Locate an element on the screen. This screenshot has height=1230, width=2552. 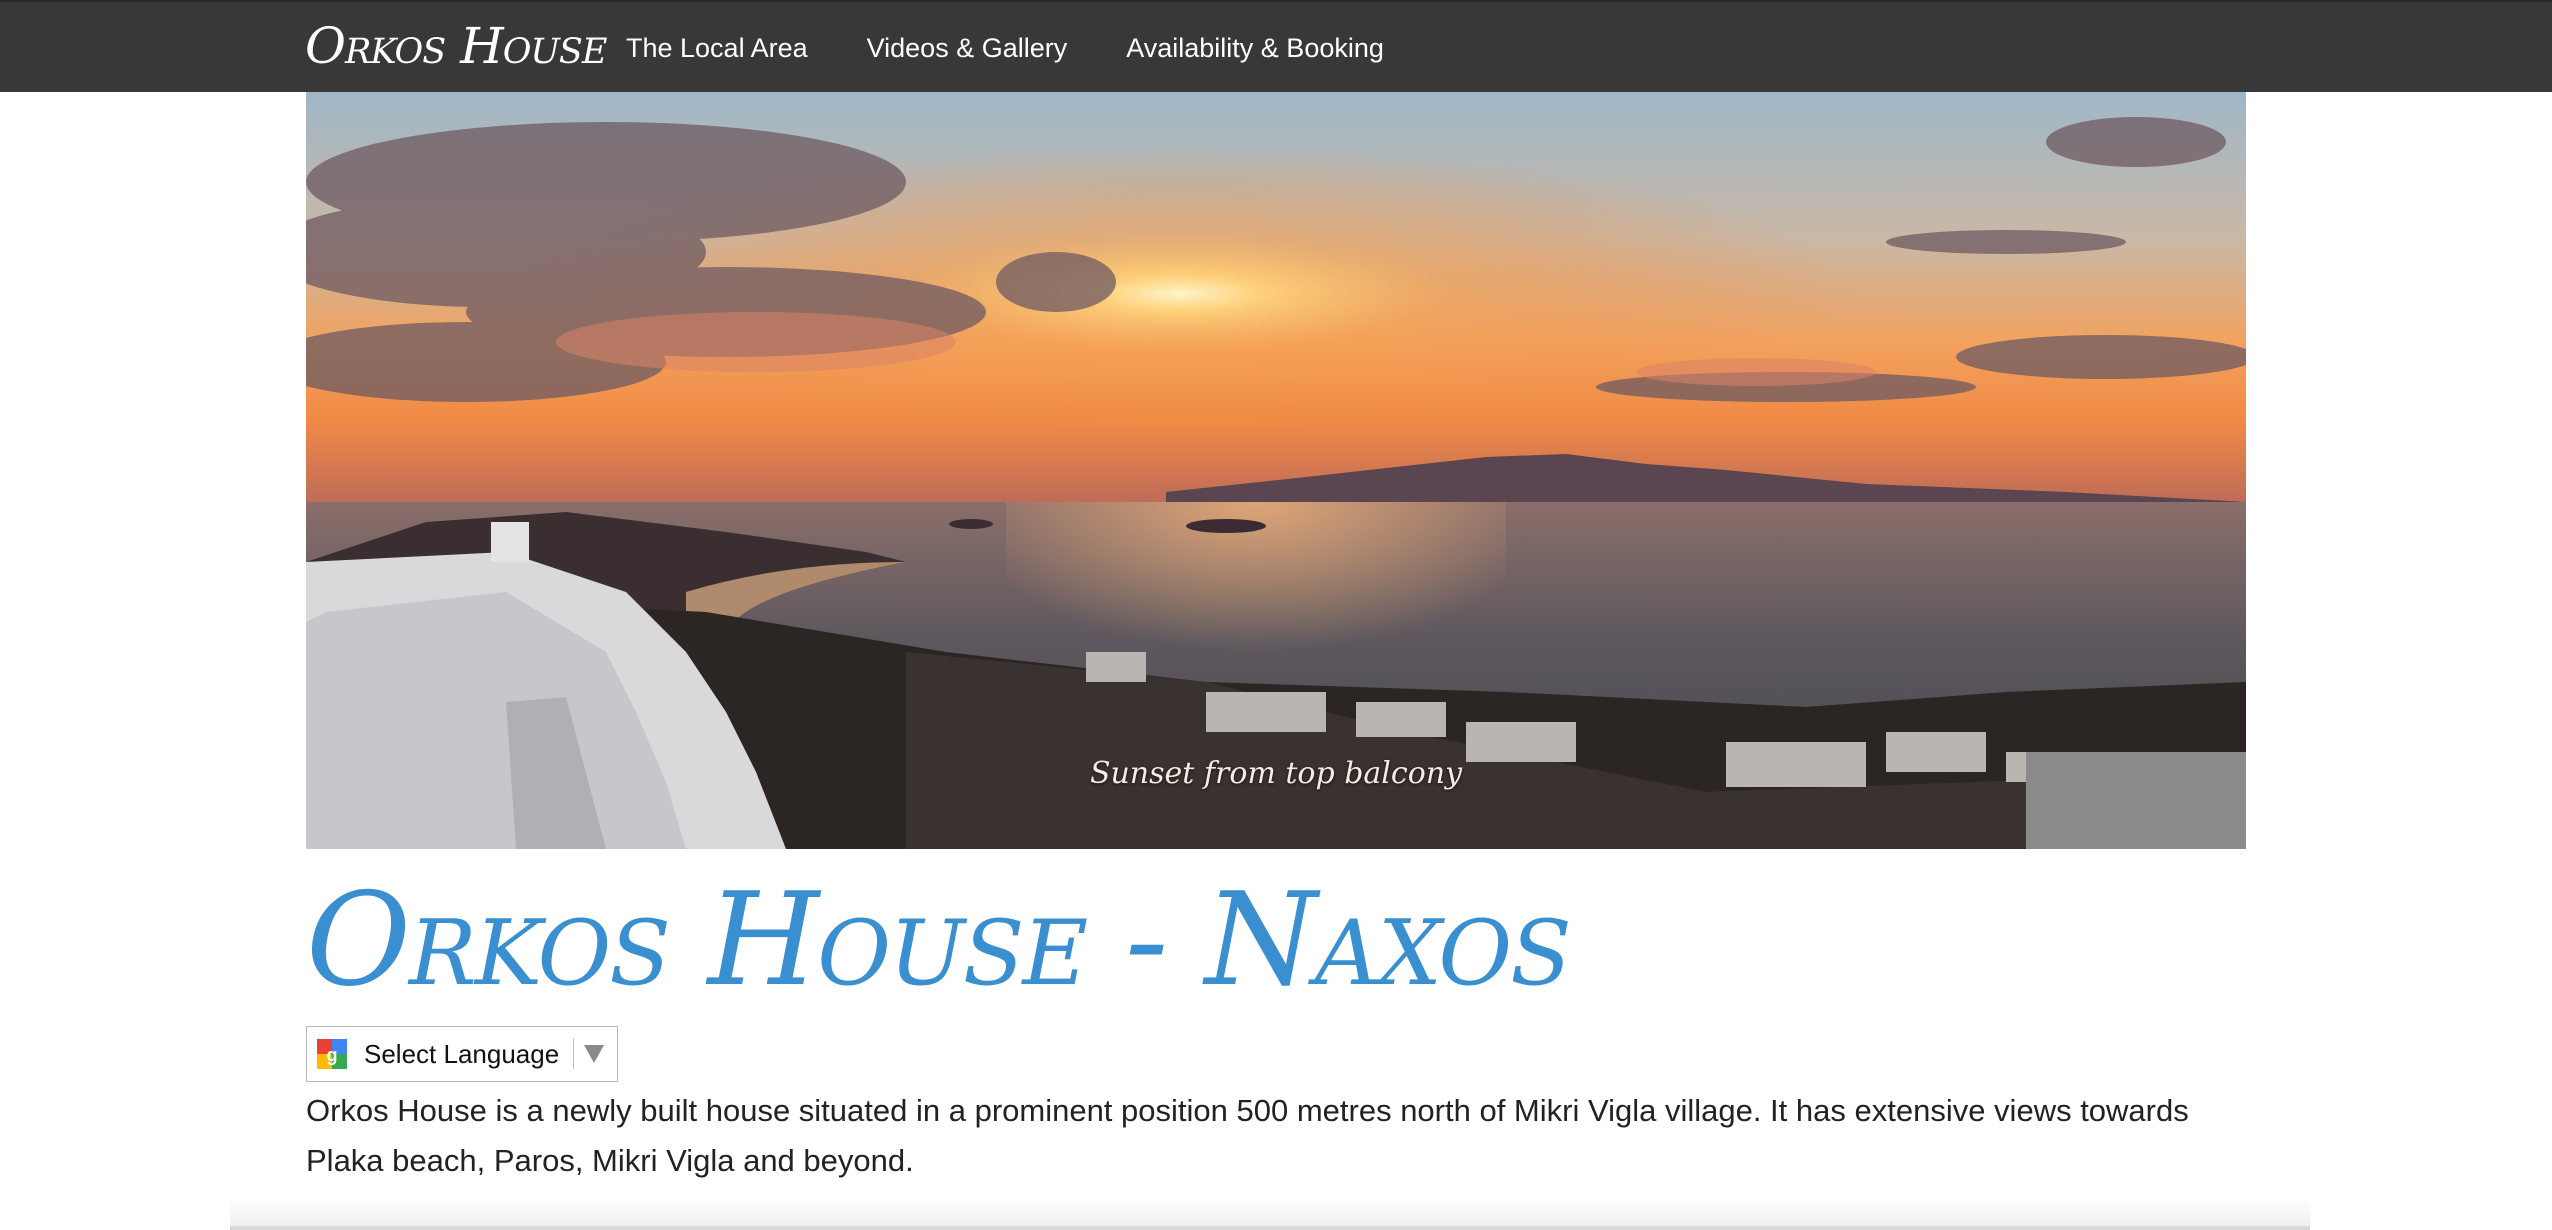
hero-caption: Sunset from top balcony is located at coordinates (1276, 773).